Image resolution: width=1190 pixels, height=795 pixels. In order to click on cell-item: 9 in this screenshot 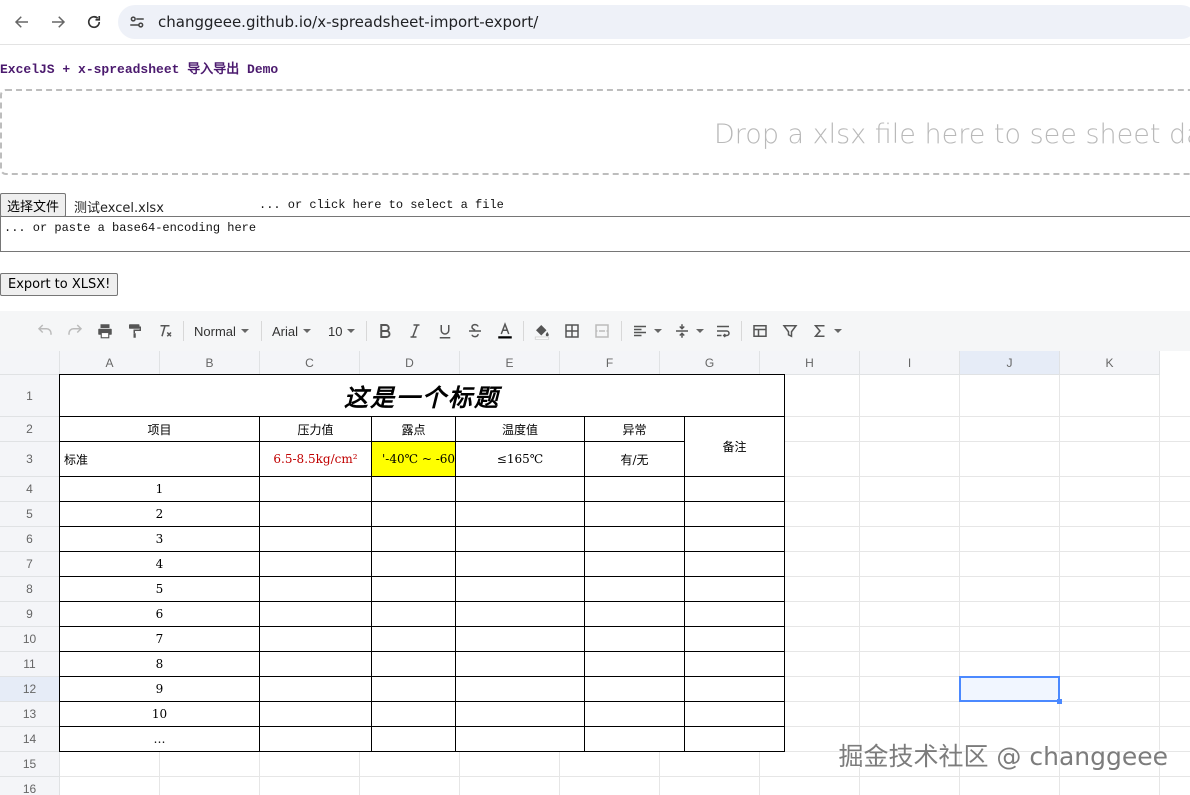, I will do `click(159, 689)`.